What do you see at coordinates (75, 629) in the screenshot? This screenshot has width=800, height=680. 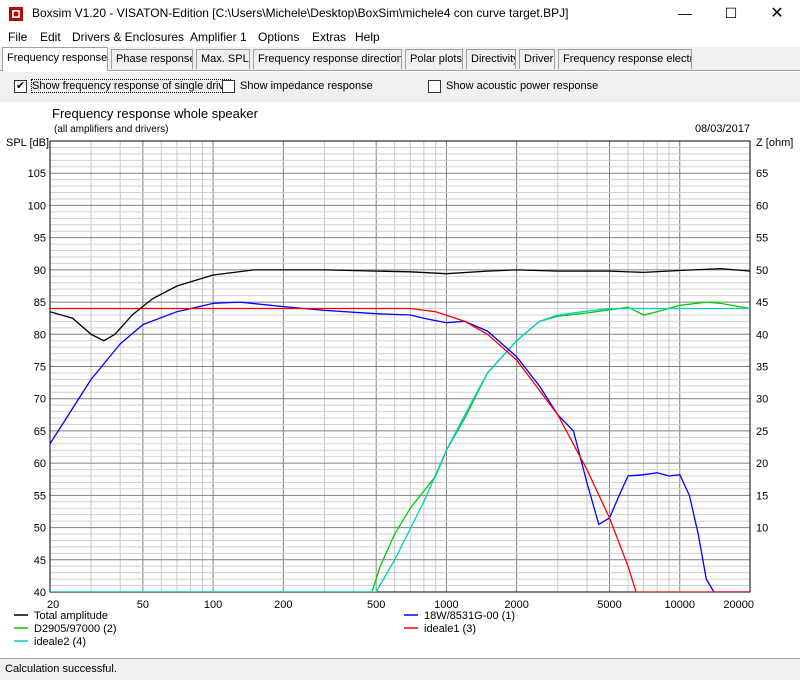 I see `legend-label: D2905/97000 (2)` at bounding box center [75, 629].